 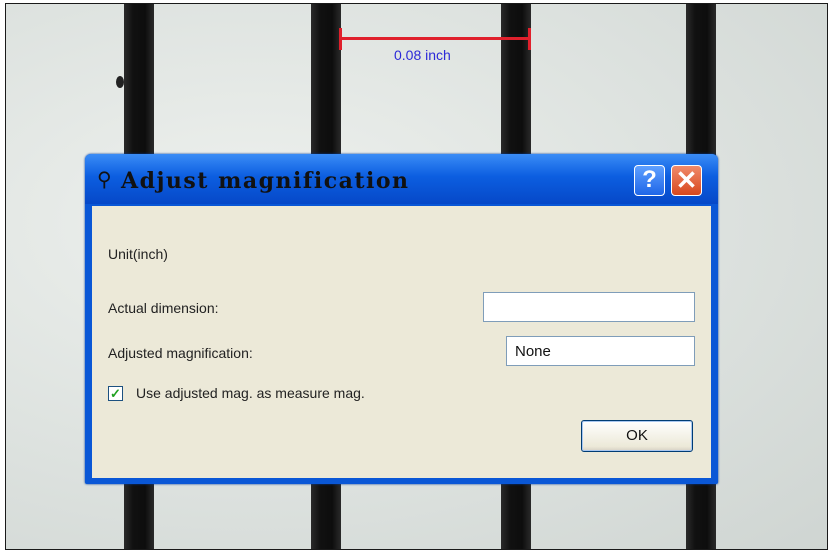 I want to click on adjusted-magnification-label: Adjusted magnification:, so click(x=180, y=353).